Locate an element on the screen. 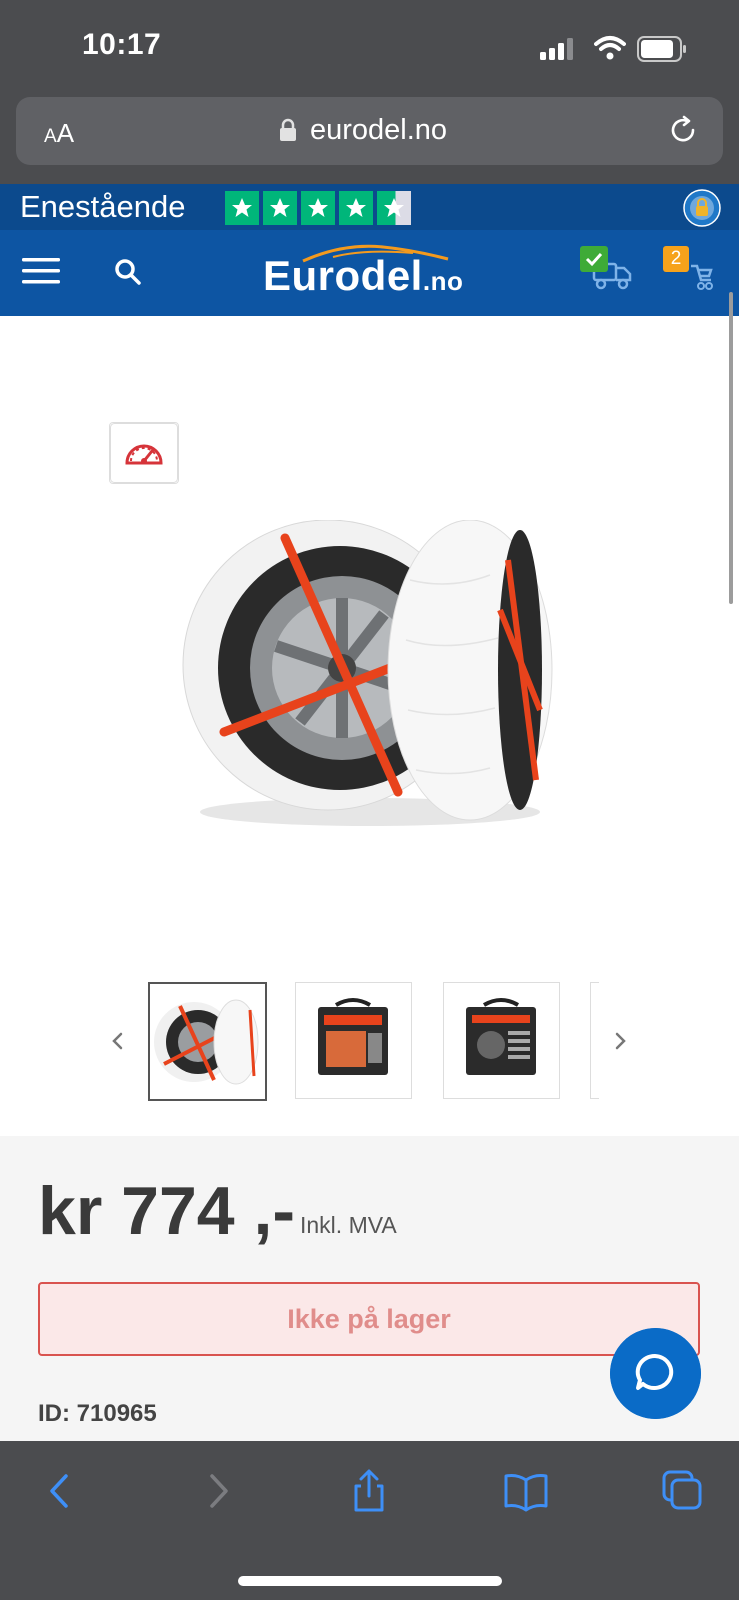 The width and height of the screenshot is (739, 1600). trustpilot-stars is located at coordinates (318, 208).